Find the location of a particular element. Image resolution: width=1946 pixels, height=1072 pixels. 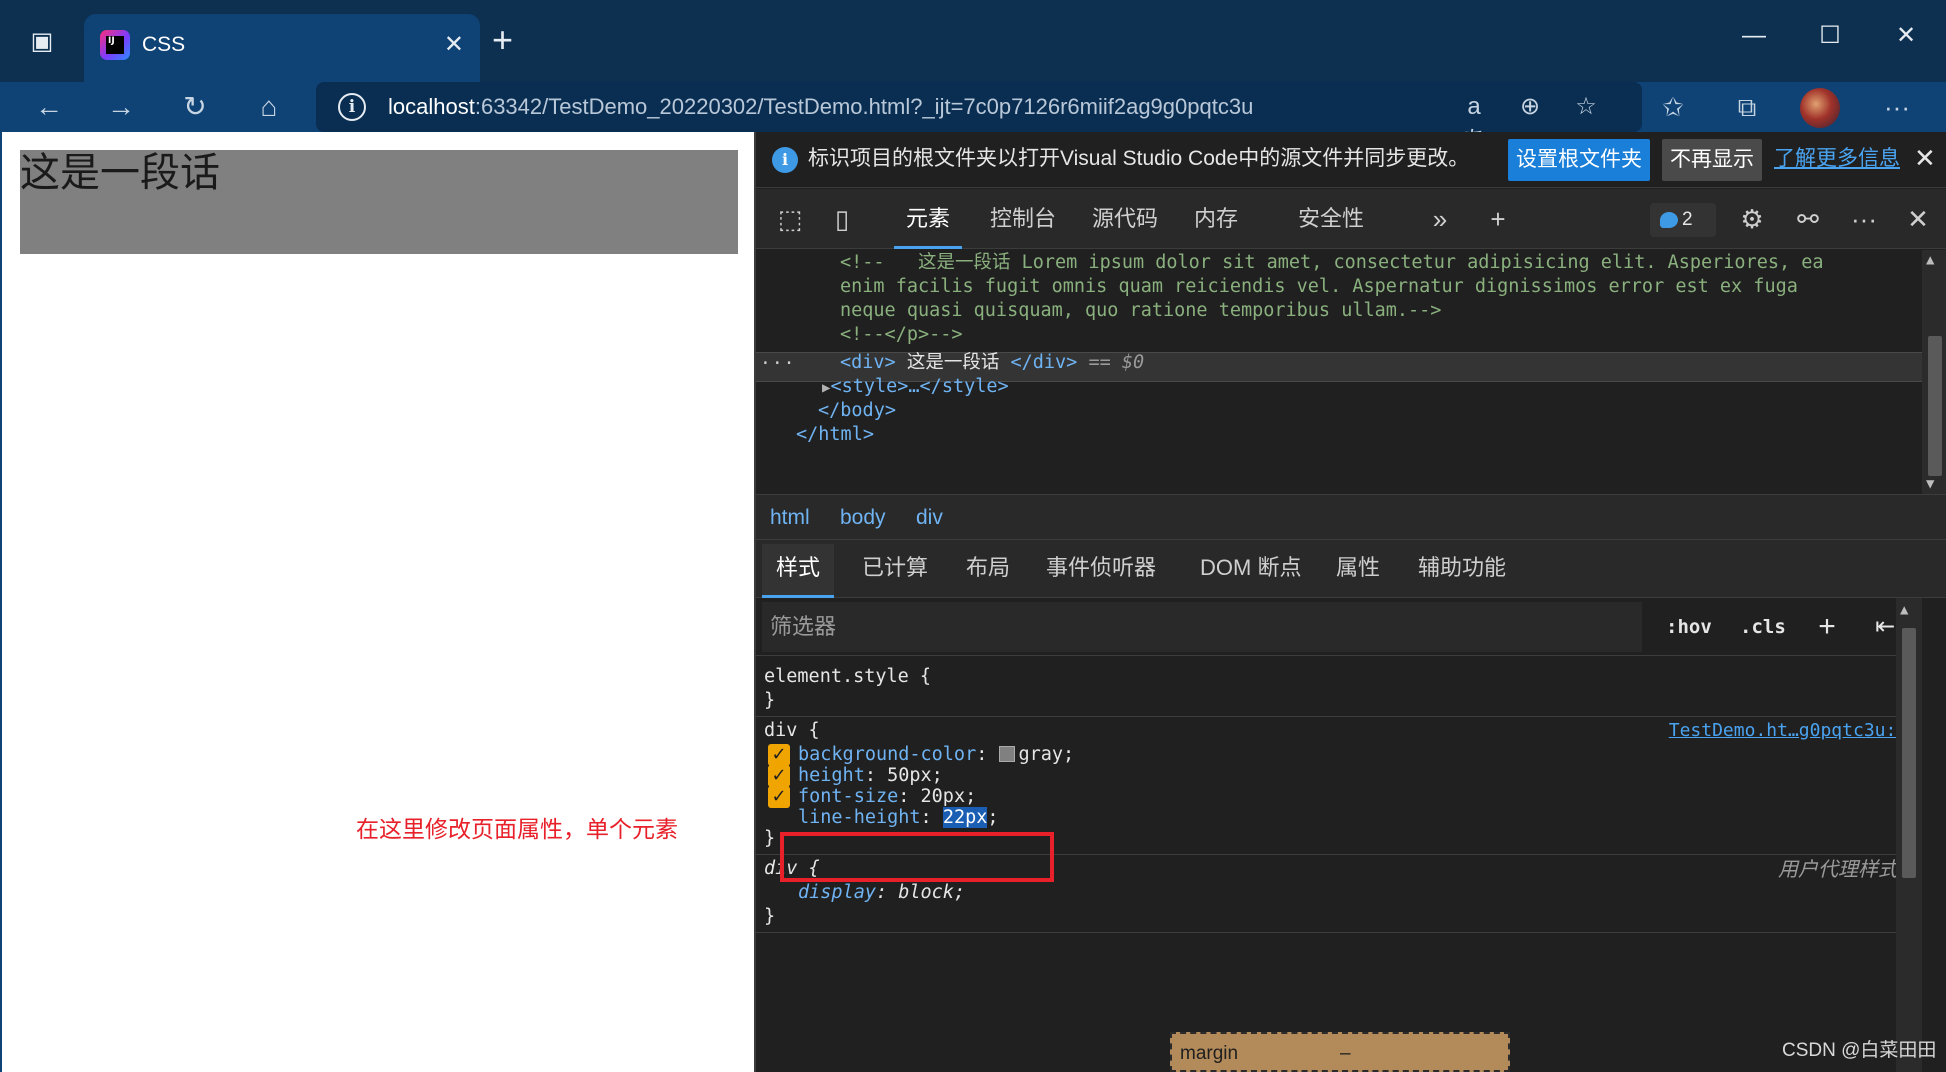

selected-div-node: <div> 这是一段话 </div> == $0 is located at coordinates (992, 363).